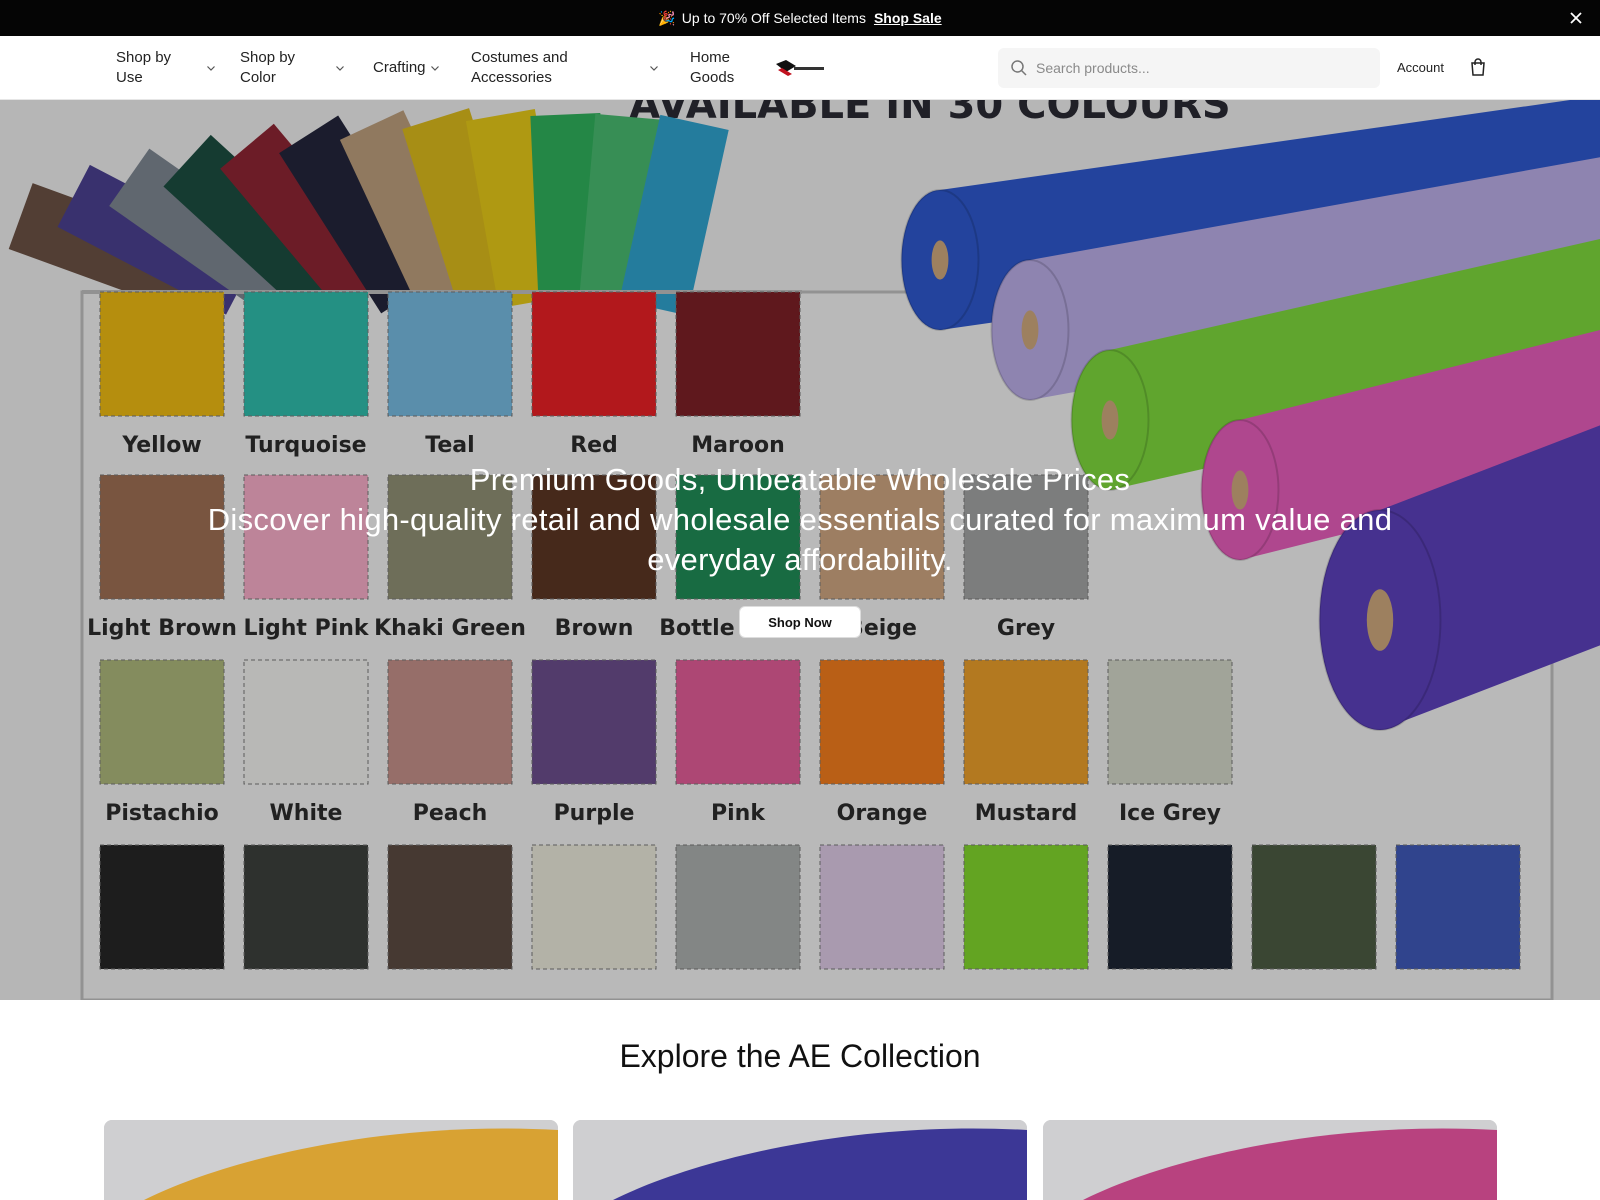 The image size is (1600, 1200). I want to click on store-logo, so click(800, 68).